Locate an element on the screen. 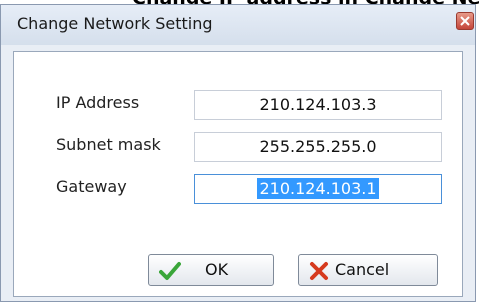 The width and height of the screenshot is (480, 304). window-title: Change Network Setting is located at coordinates (115, 23).